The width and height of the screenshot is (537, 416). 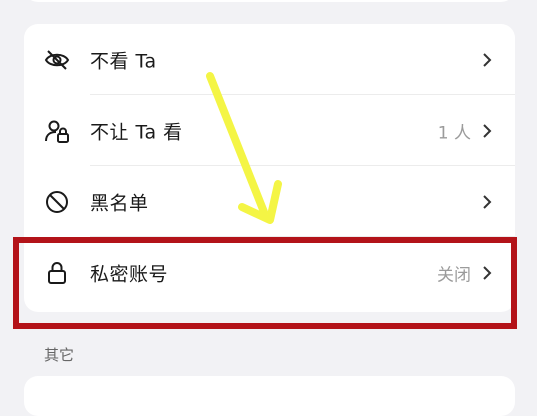 What do you see at coordinates (57, 131) in the screenshot?
I see `user-lock-icon` at bounding box center [57, 131].